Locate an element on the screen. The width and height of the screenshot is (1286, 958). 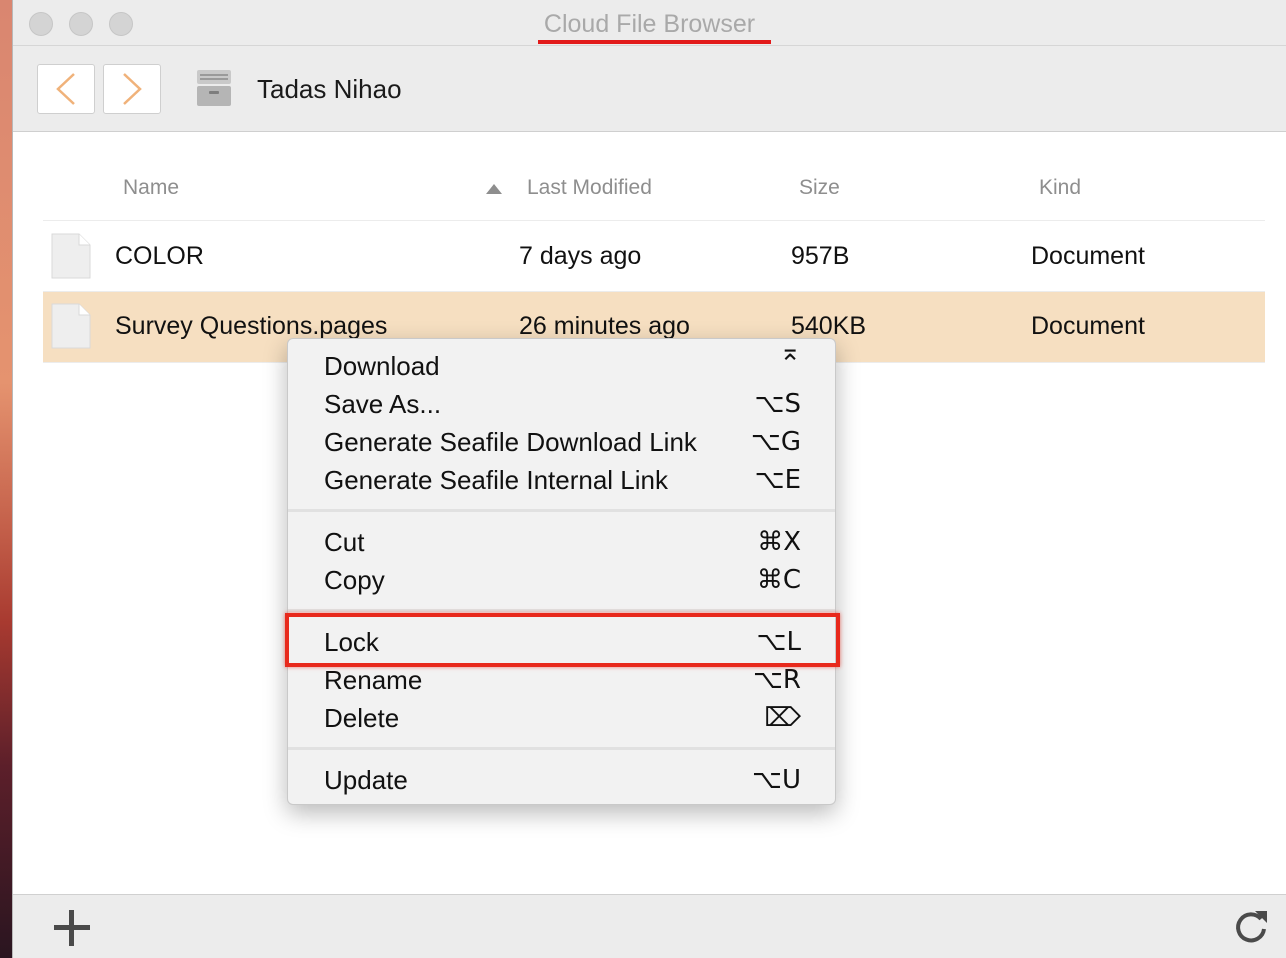
menu-item-shortcut: ⌥U is located at coordinates (776, 780).